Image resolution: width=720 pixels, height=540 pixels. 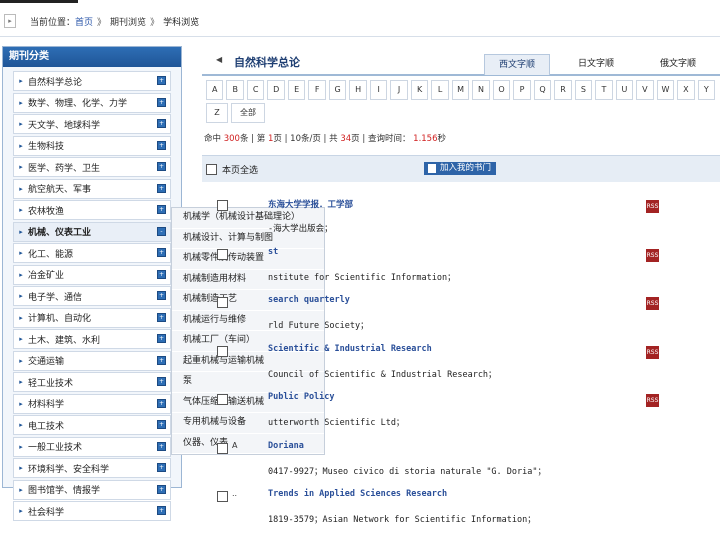 What do you see at coordinates (301, 397) in the screenshot?
I see `journal-title-link: Public Policy` at bounding box center [301, 397].